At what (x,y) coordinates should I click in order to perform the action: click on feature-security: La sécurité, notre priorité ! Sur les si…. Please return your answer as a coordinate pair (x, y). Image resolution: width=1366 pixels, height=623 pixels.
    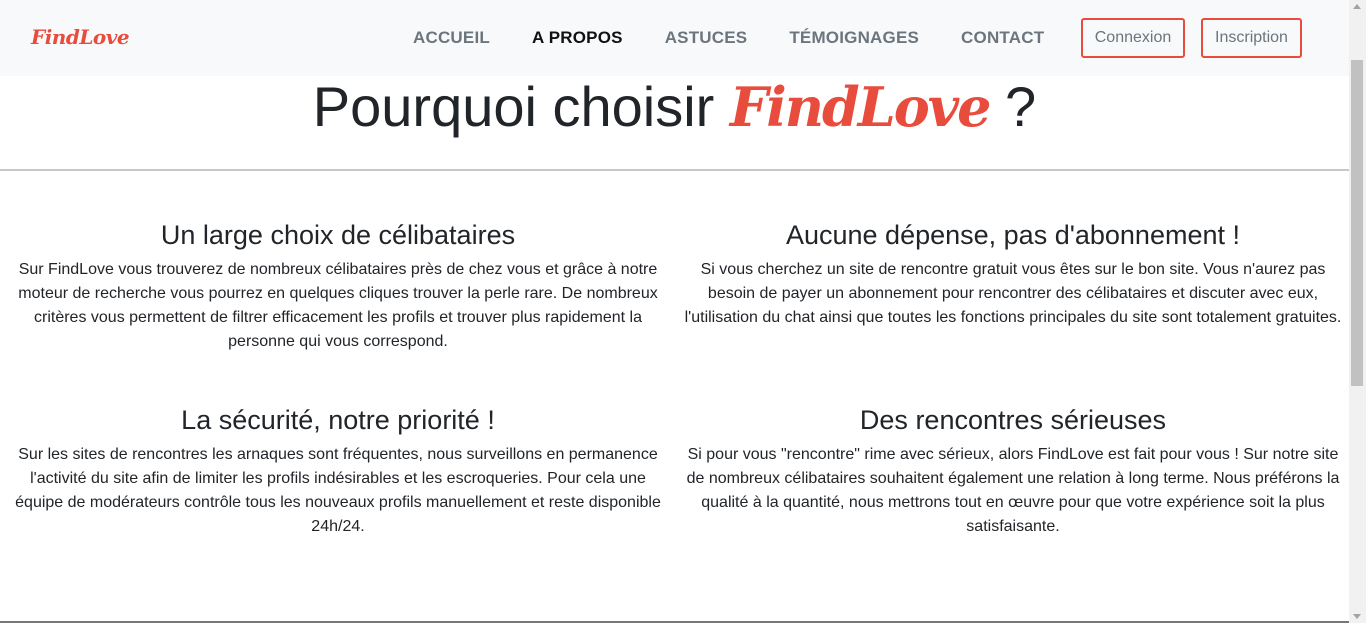
    Looking at the image, I should click on (338, 471).